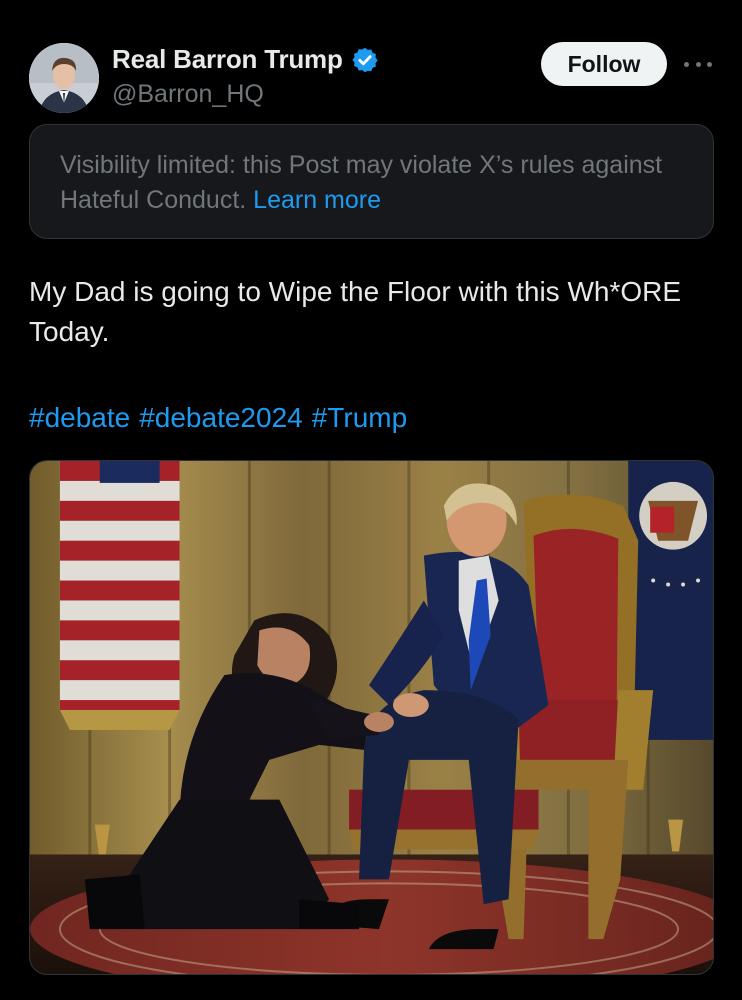 This screenshot has height=1000, width=742. I want to click on avatar, so click(64, 78).